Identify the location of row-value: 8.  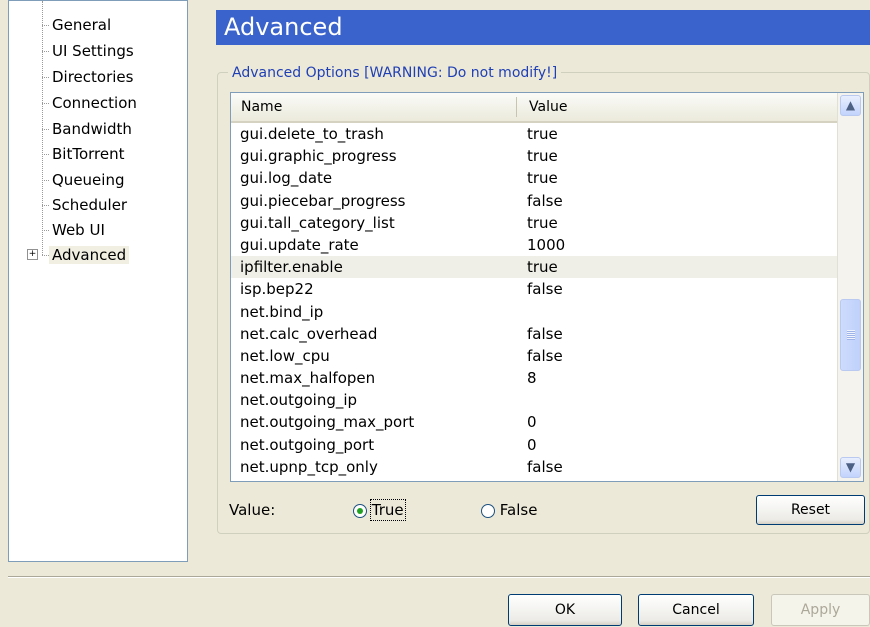
(532, 378).